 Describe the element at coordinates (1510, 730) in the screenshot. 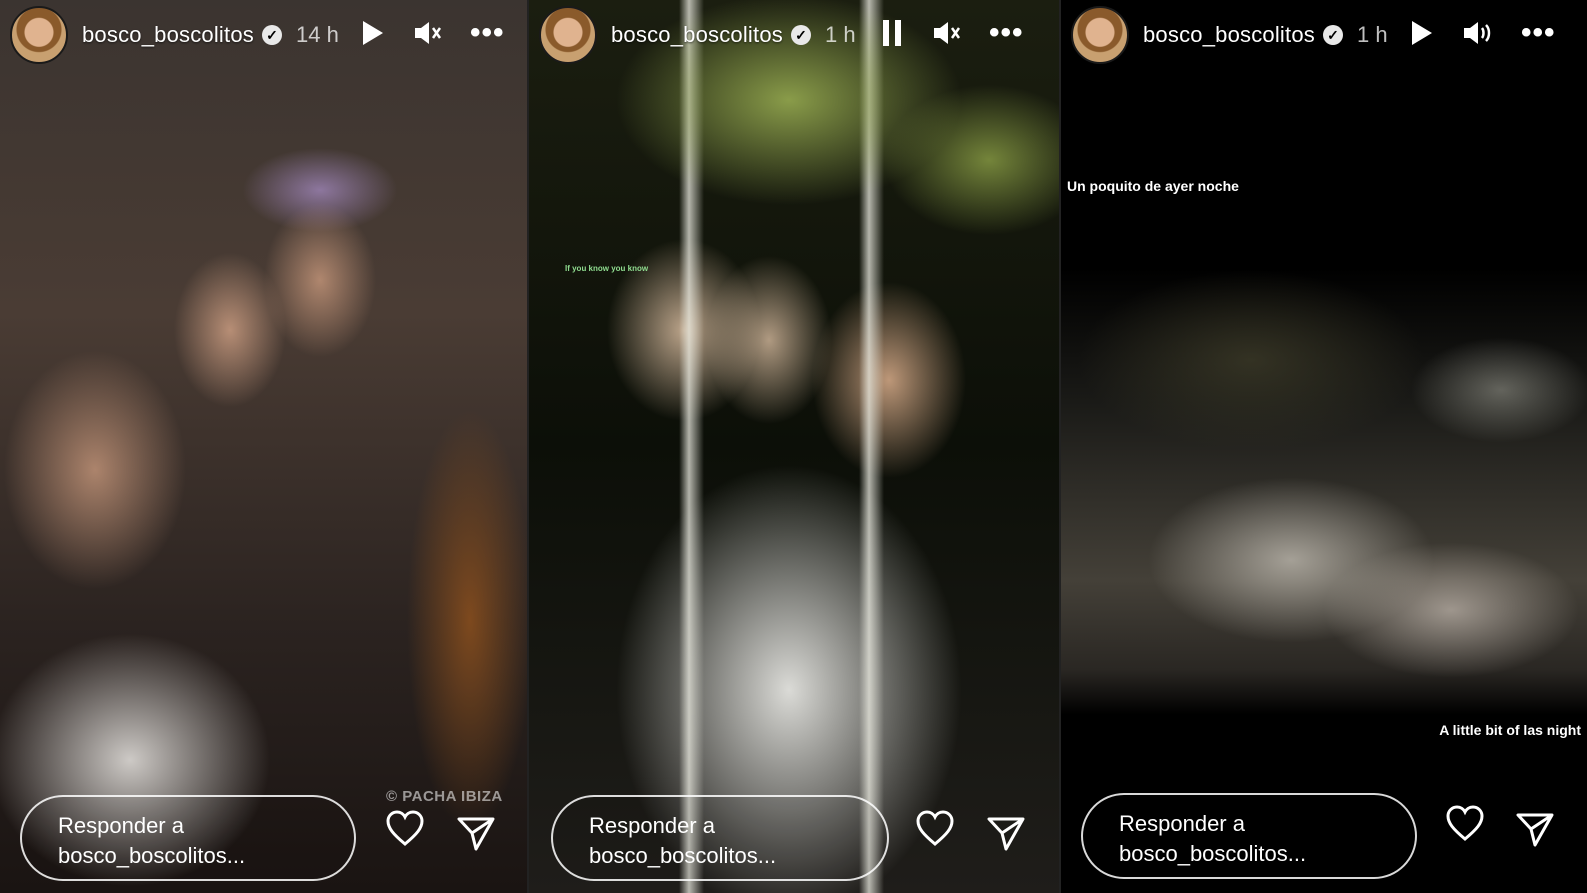

I see `story-caption-bottom: A little bit of las night` at that location.